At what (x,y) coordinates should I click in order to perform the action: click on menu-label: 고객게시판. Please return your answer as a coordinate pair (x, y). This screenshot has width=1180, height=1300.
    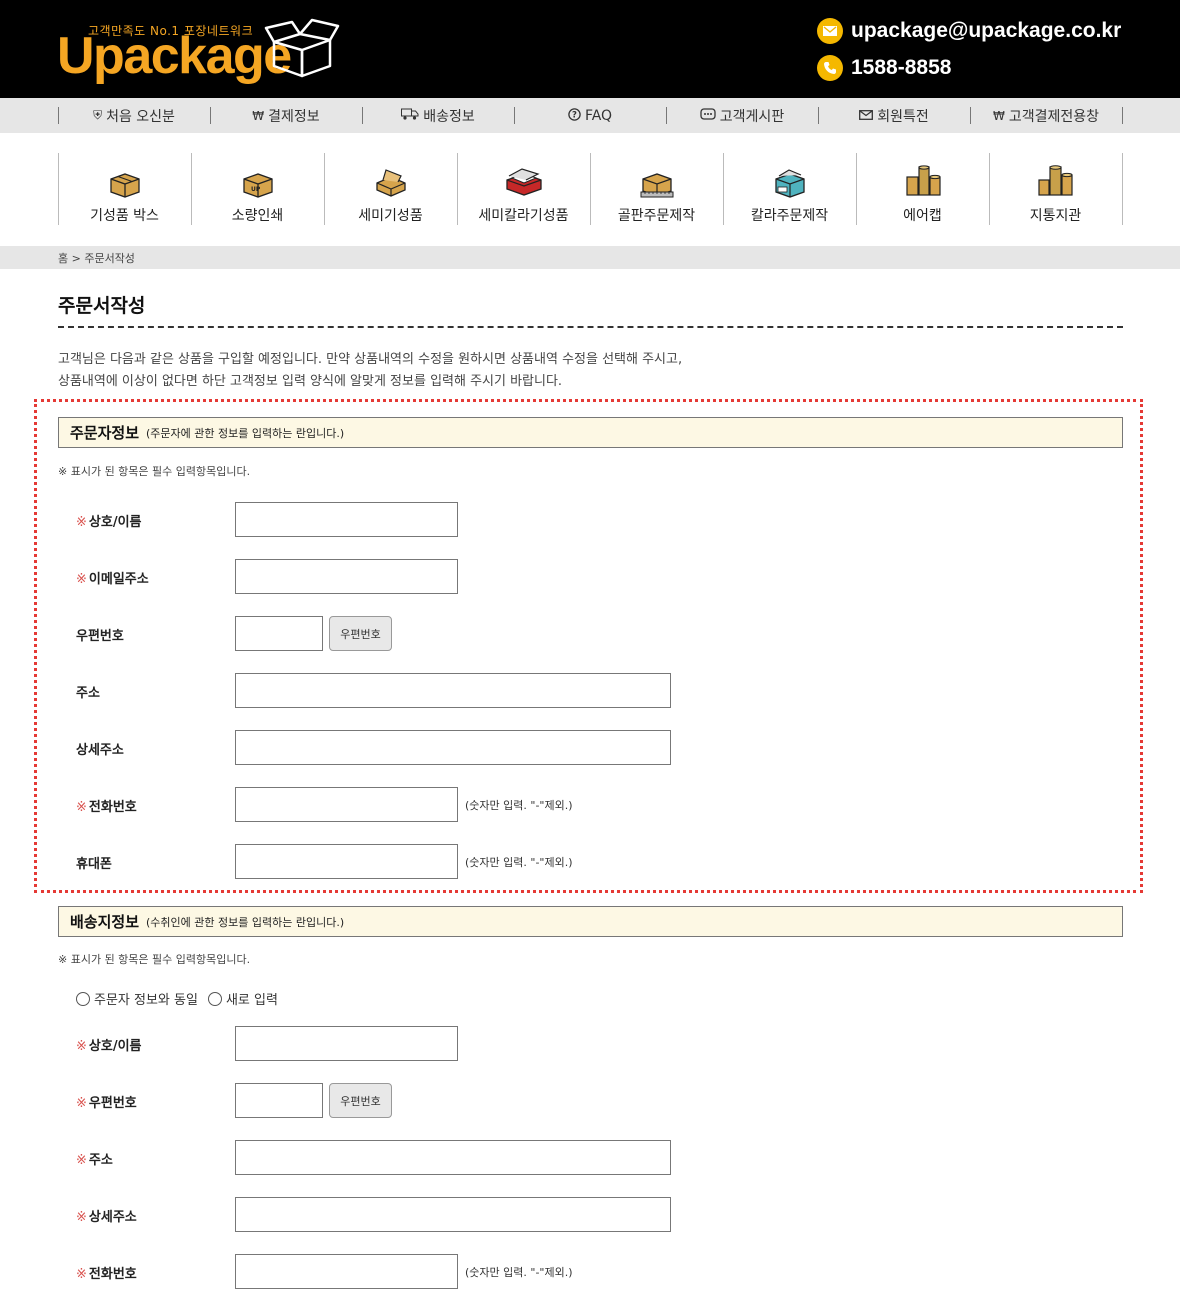
    Looking at the image, I should click on (752, 116).